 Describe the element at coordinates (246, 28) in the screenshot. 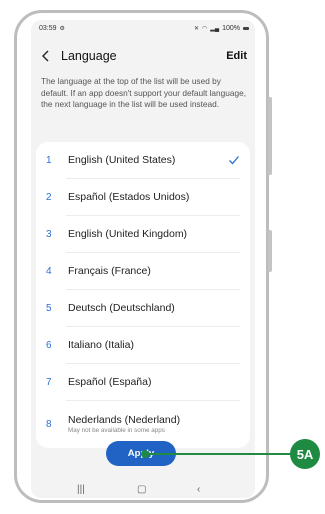

I see `battery-icon` at that location.